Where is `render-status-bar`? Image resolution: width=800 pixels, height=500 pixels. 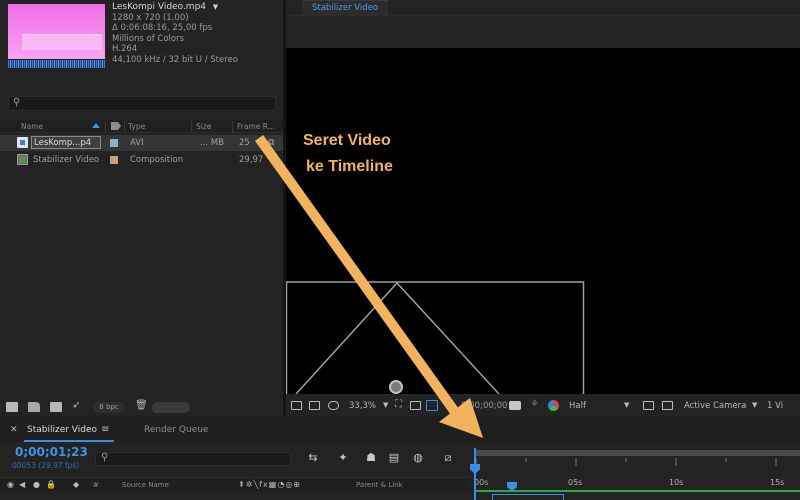
render-status-bar is located at coordinates (638, 491).